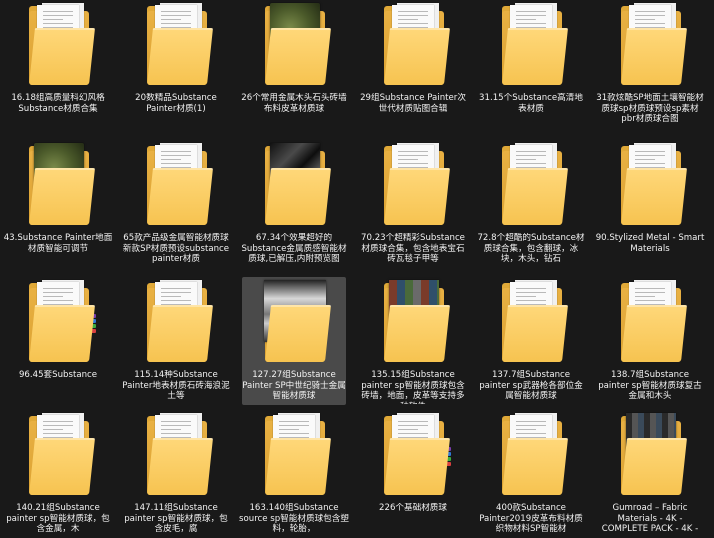 Image resolution: width=714 pixels, height=538 pixels. I want to click on folder-item: 72.8个超酷的Substance材质球合集，包含翻球，冰块，木头，钻石, so click(531, 204).